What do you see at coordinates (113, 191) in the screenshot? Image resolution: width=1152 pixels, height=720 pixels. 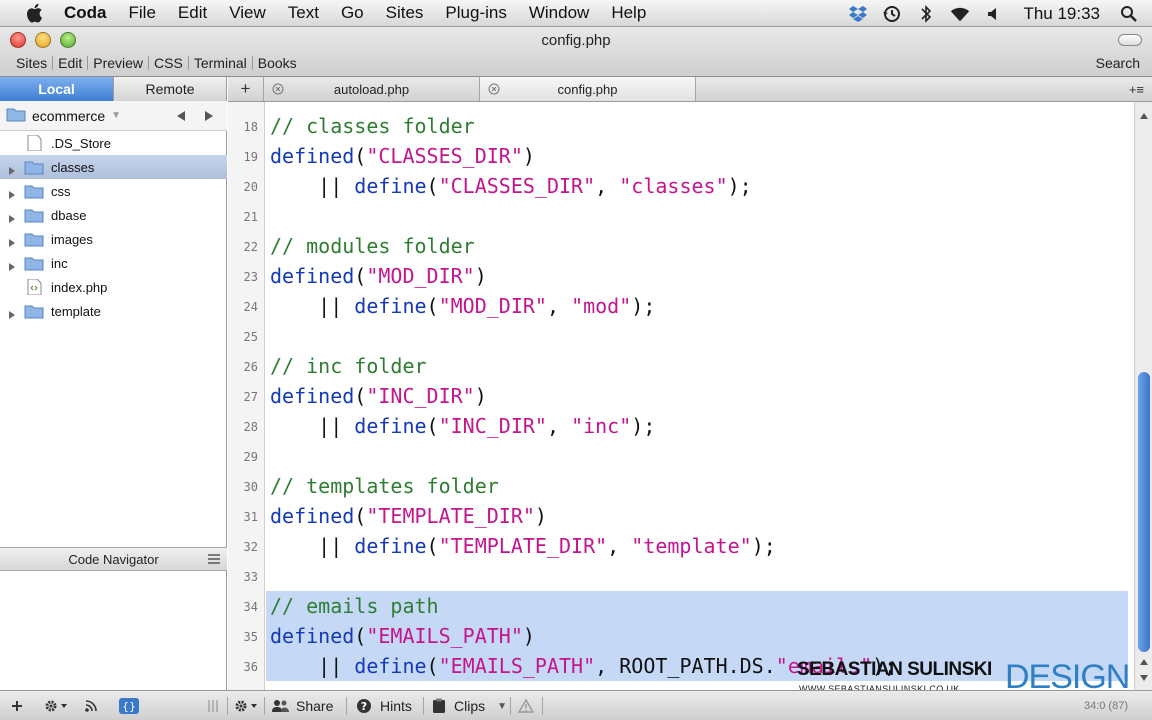 I see `file-tree-item: css` at bounding box center [113, 191].